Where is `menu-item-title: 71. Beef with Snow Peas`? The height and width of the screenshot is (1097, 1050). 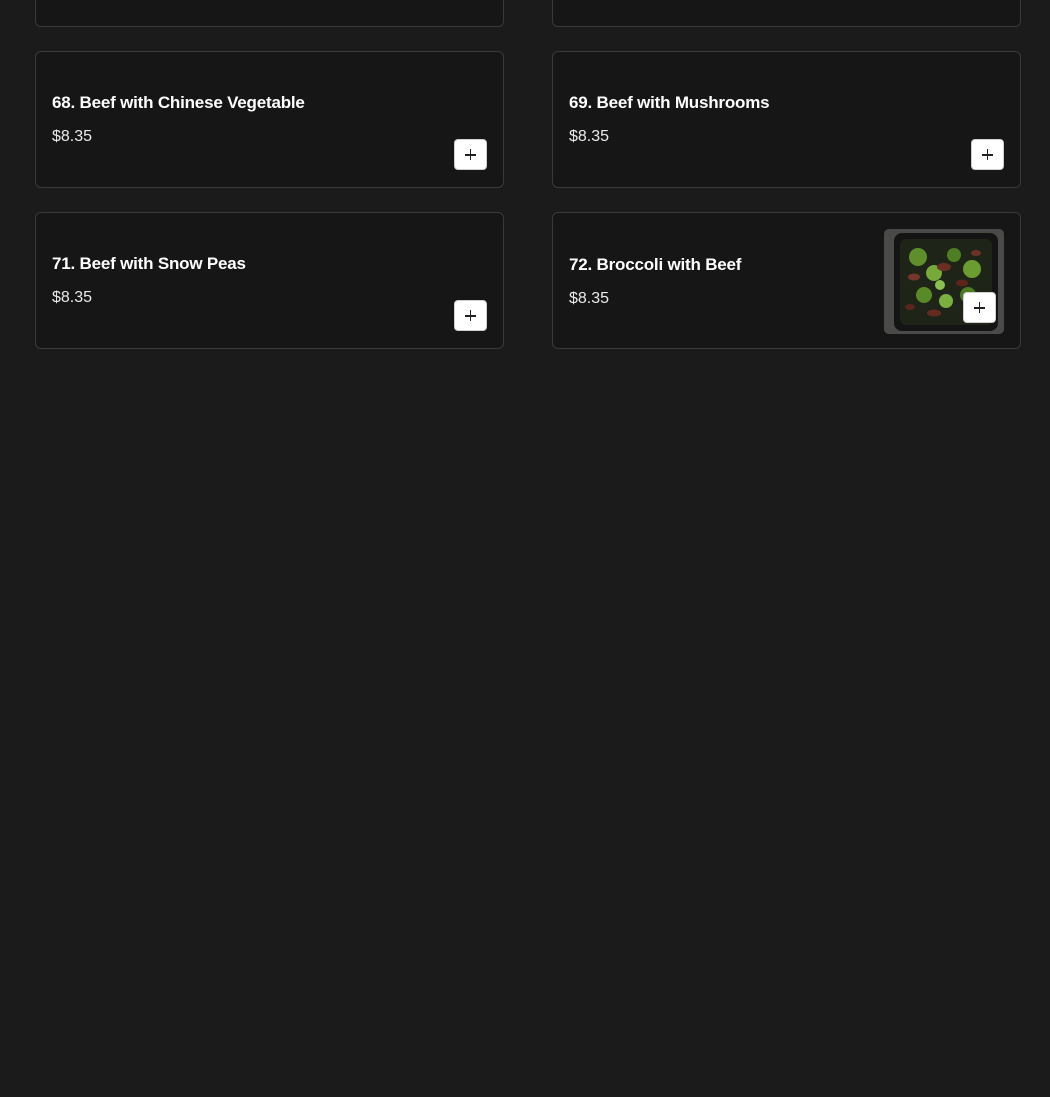
menu-item-title: 71. Beef with Snow Peas is located at coordinates (149, 263).